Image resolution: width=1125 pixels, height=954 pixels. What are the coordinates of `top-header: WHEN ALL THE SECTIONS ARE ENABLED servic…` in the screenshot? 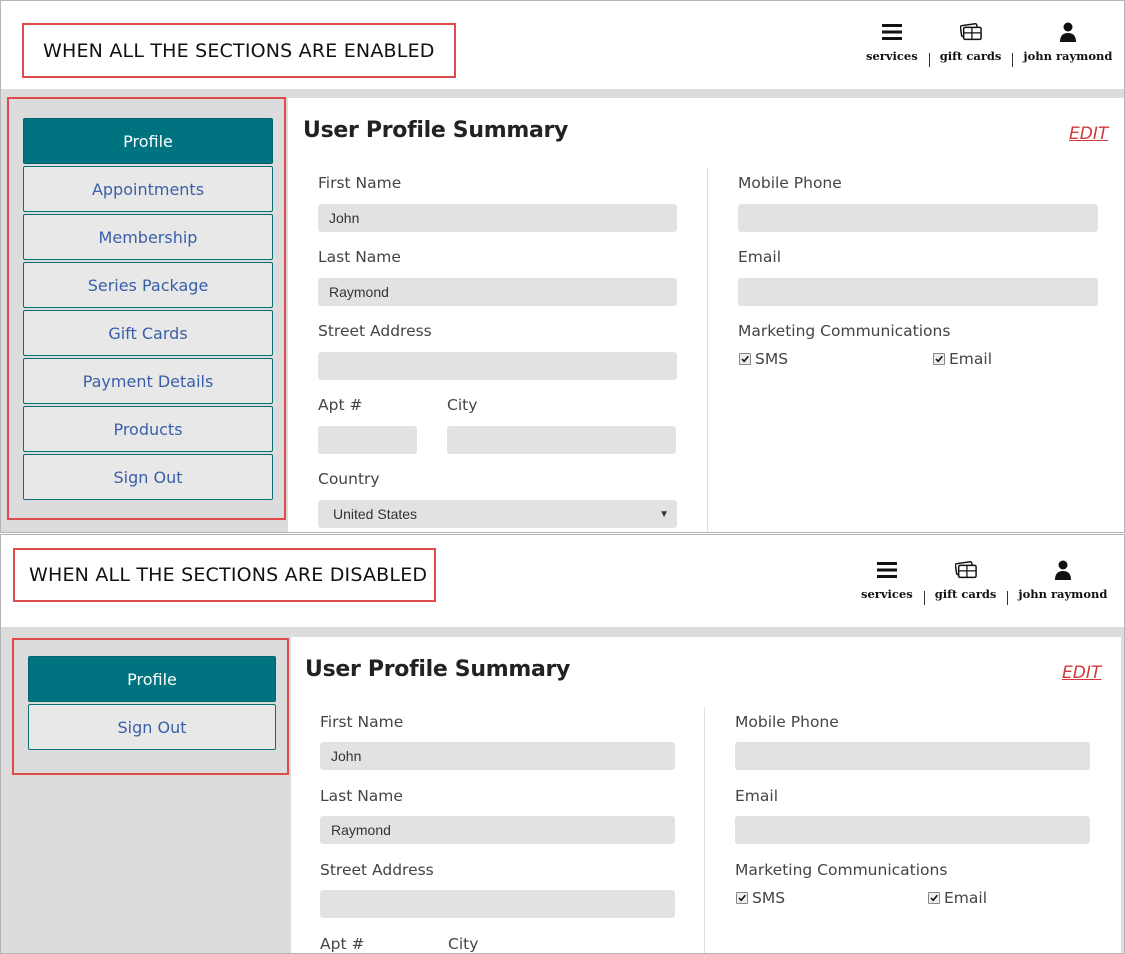 It's located at (562, 45).